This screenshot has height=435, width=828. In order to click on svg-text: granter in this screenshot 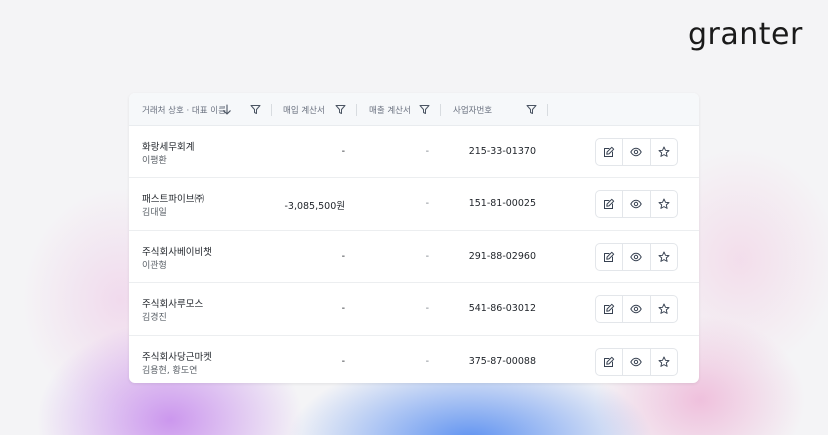, I will do `click(745, 34)`.